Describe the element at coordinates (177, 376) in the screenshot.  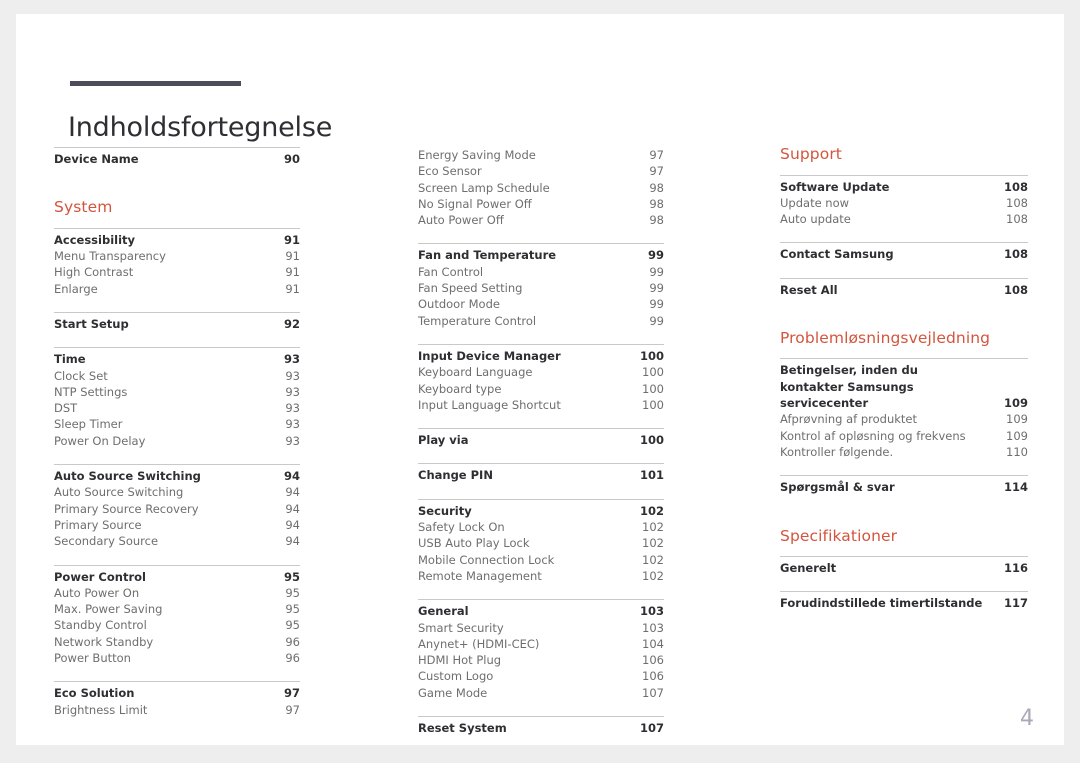
I see `toc-entry: Clock Set 93` at that location.